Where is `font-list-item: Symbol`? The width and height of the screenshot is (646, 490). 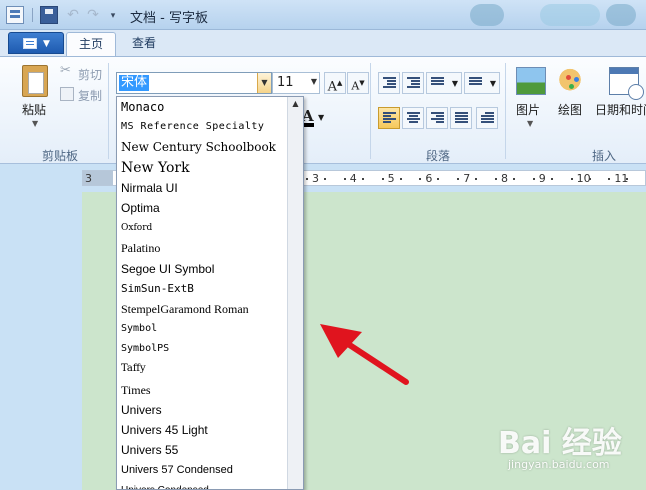 font-list-item: Symbol is located at coordinates (202, 329).